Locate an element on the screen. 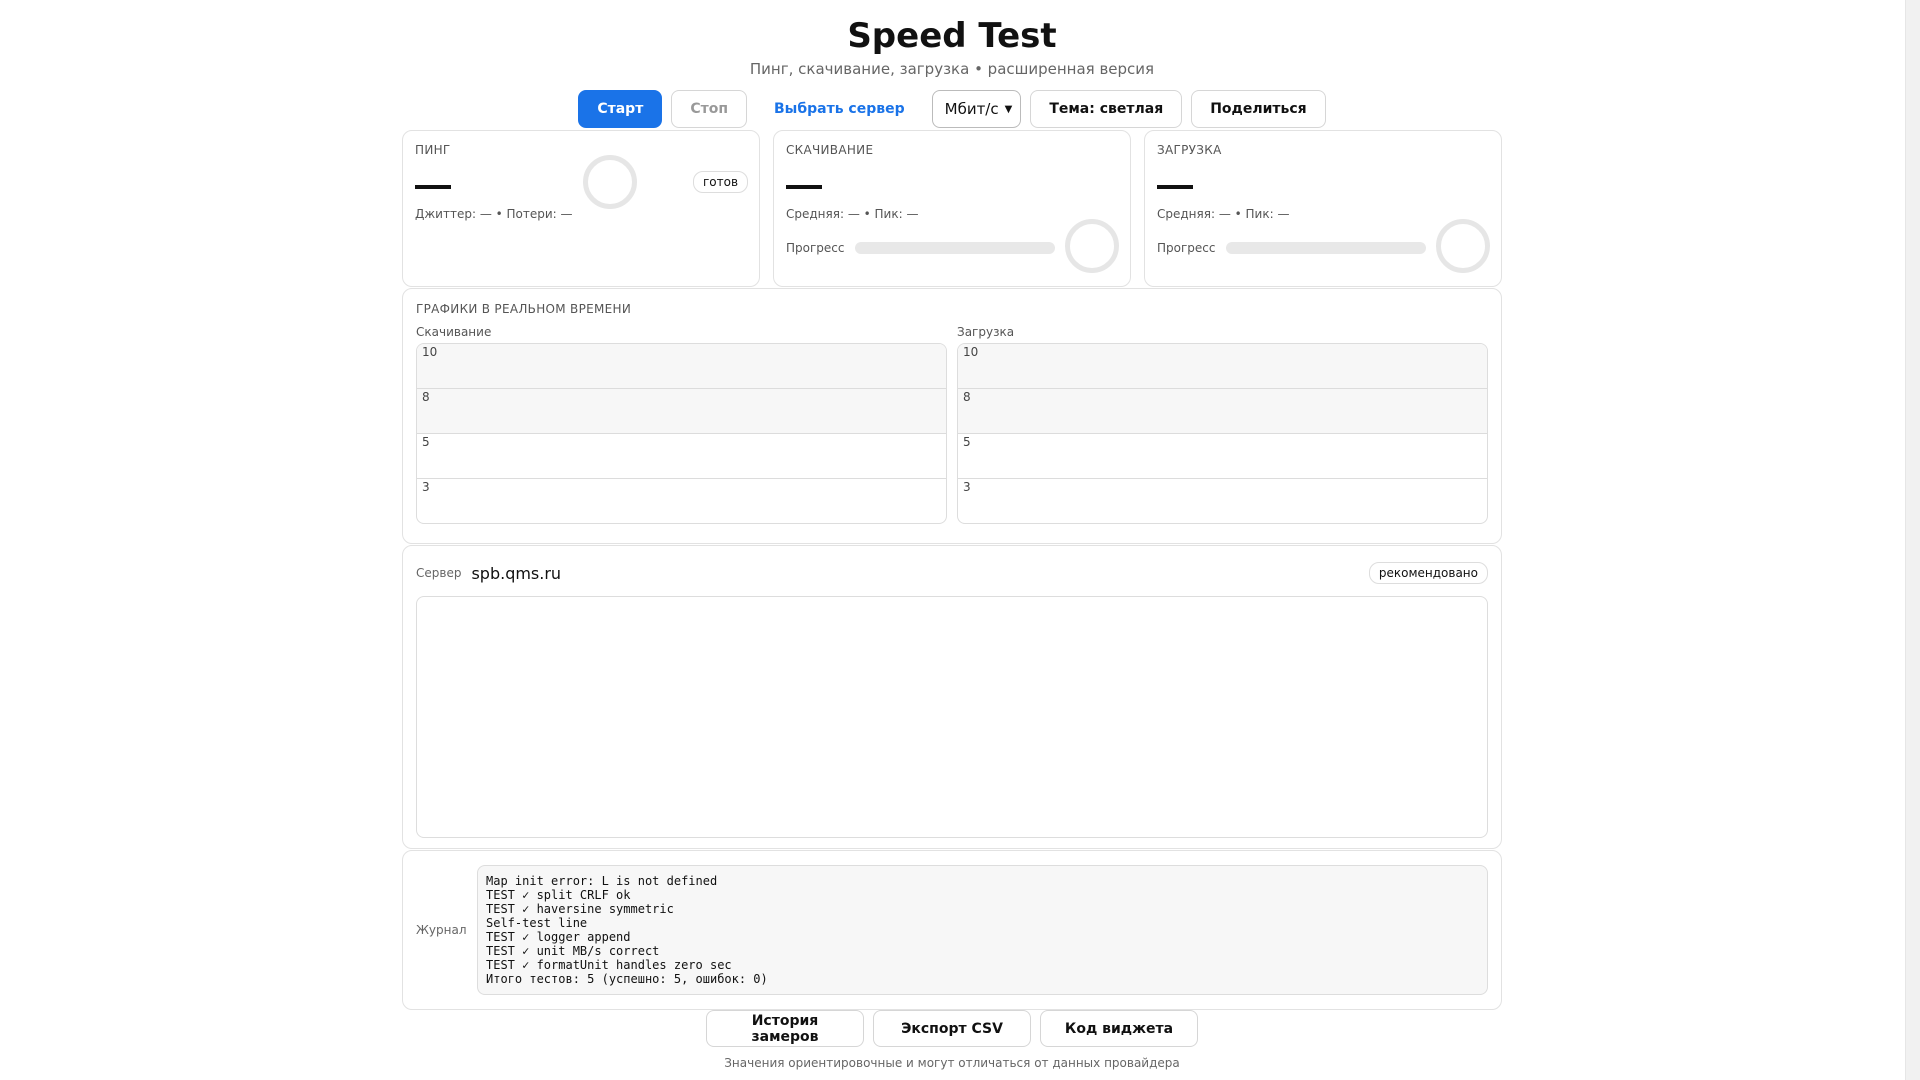  upload-value-placeholder is located at coordinates (1175, 187).